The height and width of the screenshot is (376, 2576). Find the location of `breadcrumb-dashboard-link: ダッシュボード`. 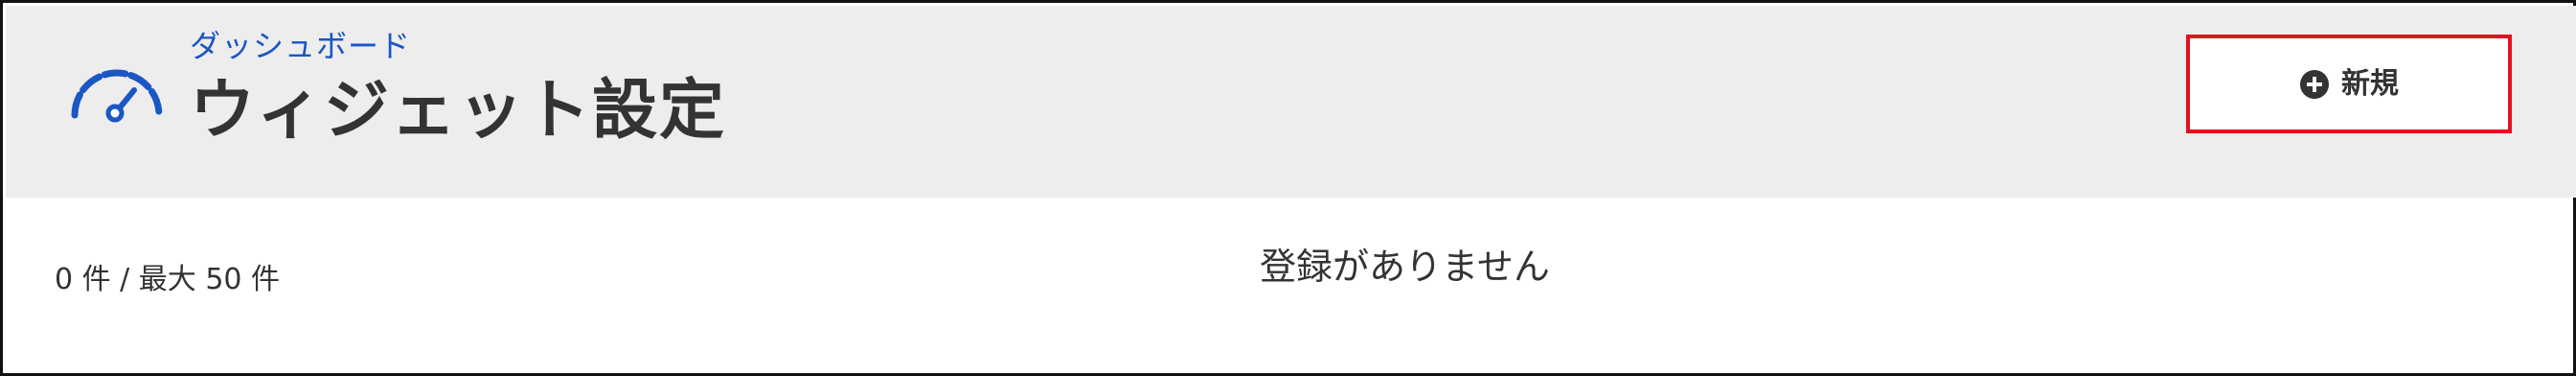

breadcrumb-dashboard-link: ダッシュボード is located at coordinates (300, 46).